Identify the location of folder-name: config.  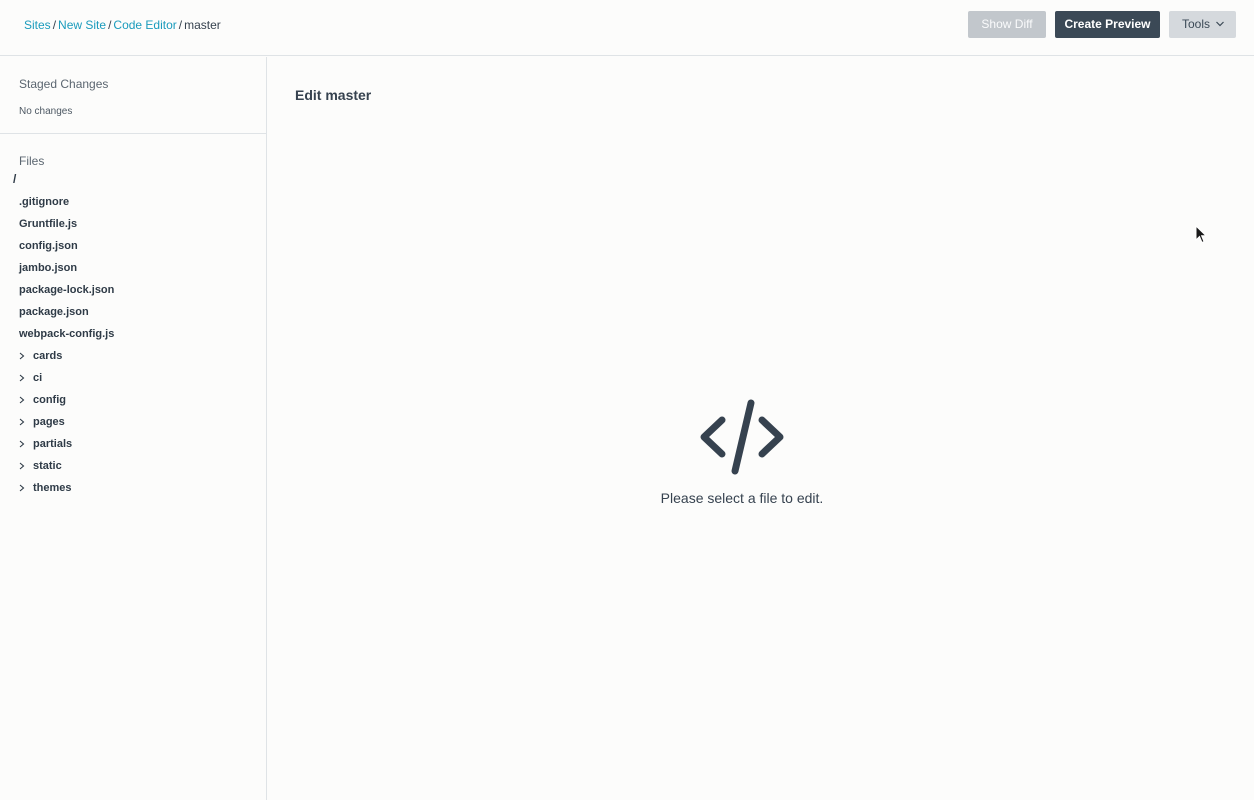
(49, 400).